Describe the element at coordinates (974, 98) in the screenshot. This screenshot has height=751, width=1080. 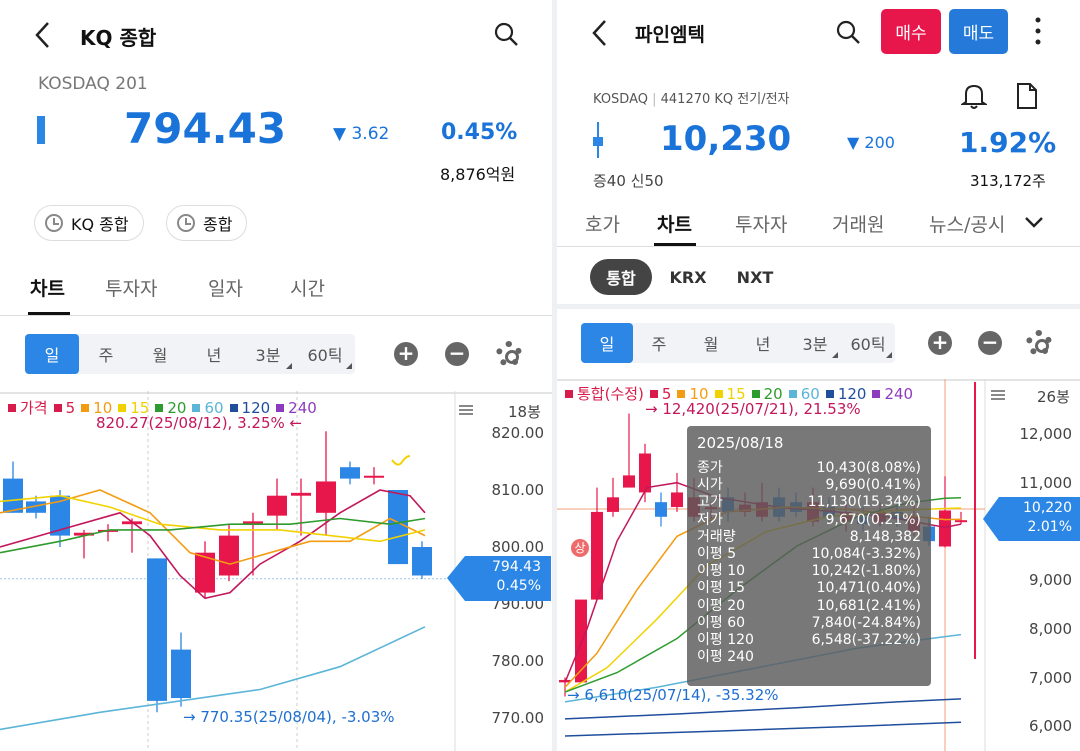
I see `bell-icon` at that location.